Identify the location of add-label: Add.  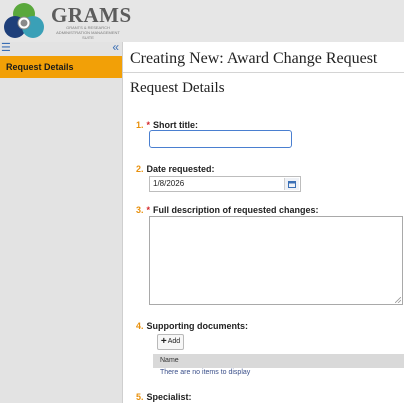
(174, 341).